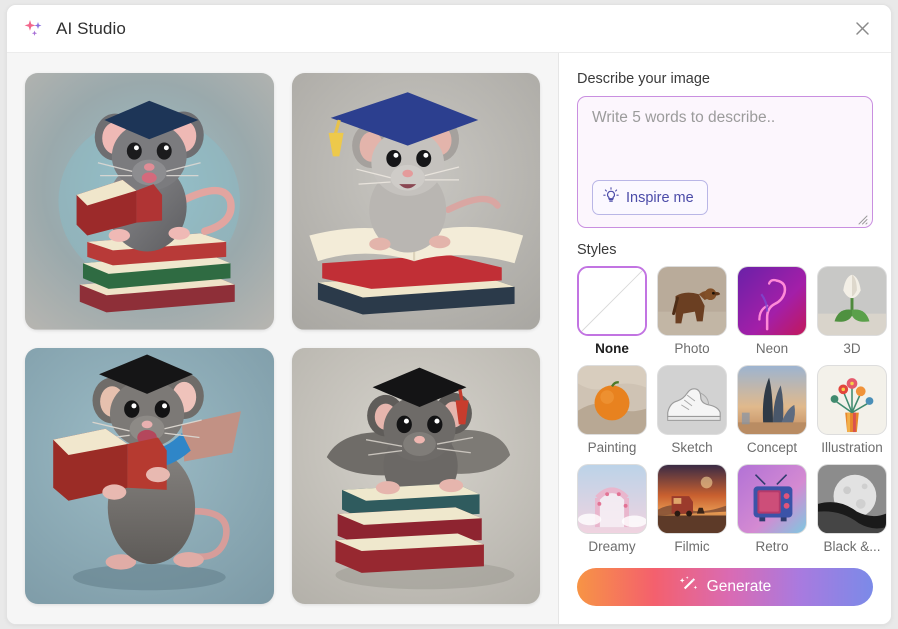 This screenshot has width=898, height=629. Describe the element at coordinates (692, 546) in the screenshot. I see `style-label: Filmic` at that location.